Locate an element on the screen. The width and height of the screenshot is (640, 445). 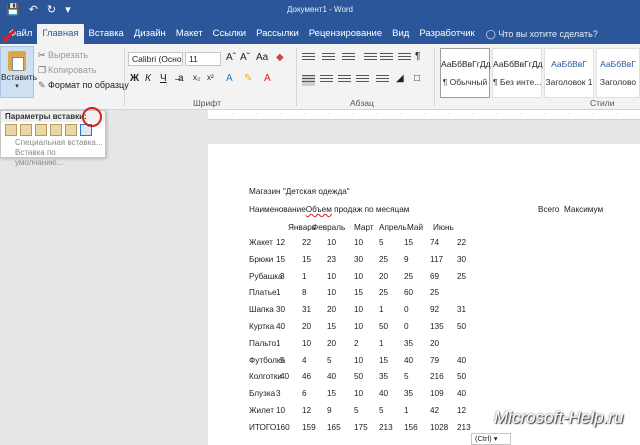
table-cell: 0 is located at coordinates (406, 326).